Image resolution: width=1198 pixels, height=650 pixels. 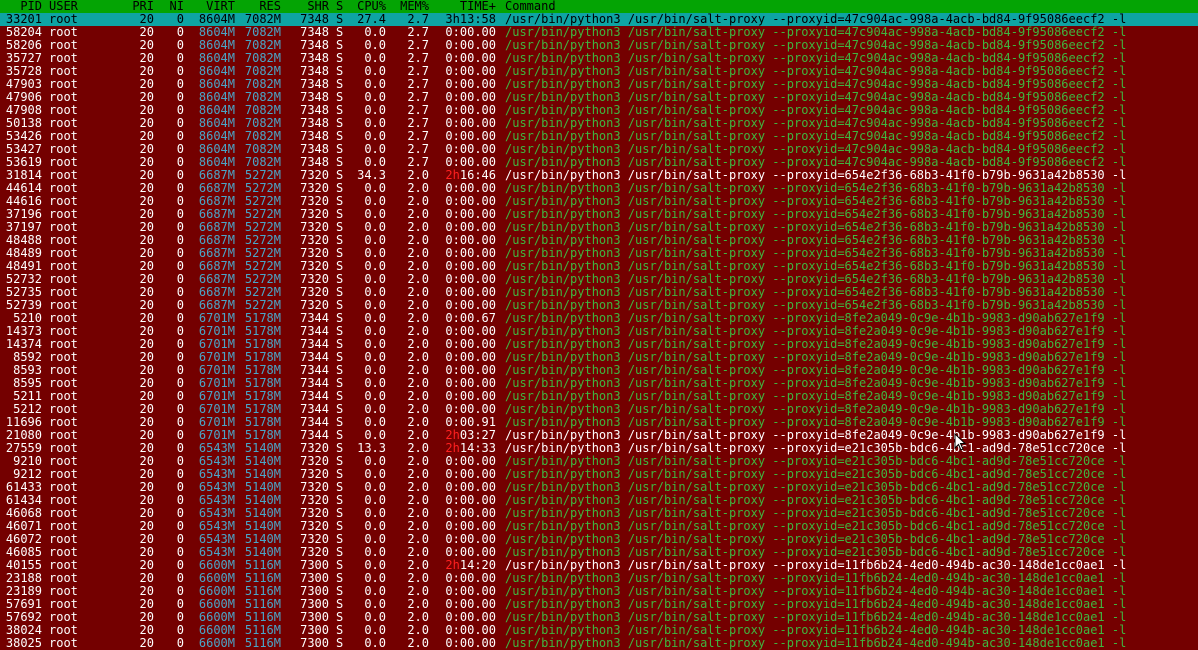 What do you see at coordinates (477, 435) in the screenshot?
I see `time-minutes: 03:27` at bounding box center [477, 435].